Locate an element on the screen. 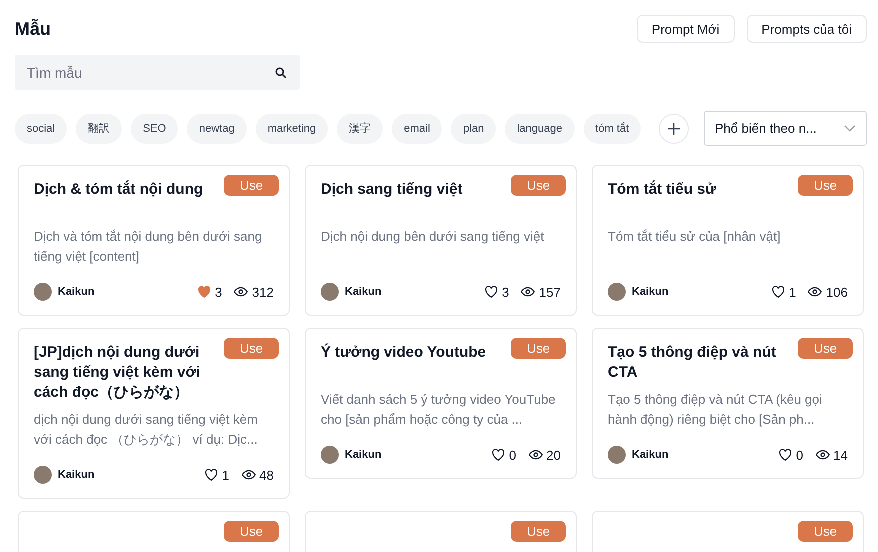 The image size is (878, 552). card-description: Dịch nội dung bên dưới sang tiếng việt is located at coordinates (433, 237).